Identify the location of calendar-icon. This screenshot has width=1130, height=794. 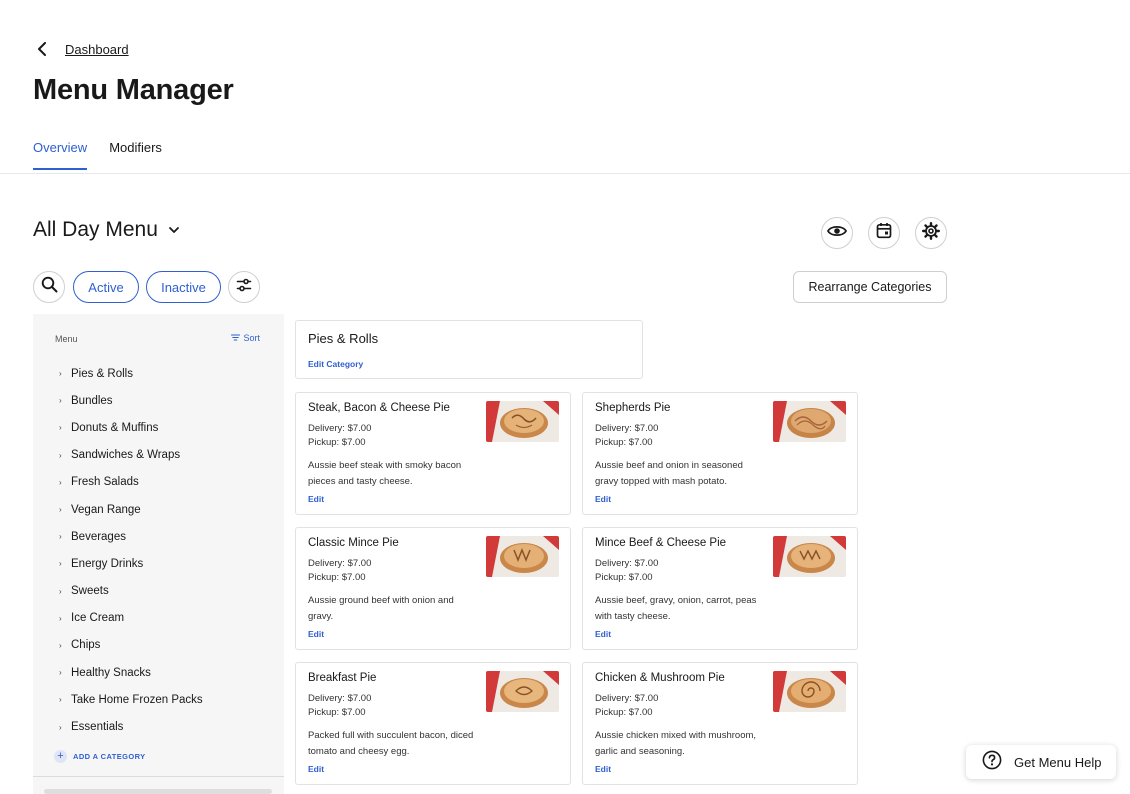
(884, 233).